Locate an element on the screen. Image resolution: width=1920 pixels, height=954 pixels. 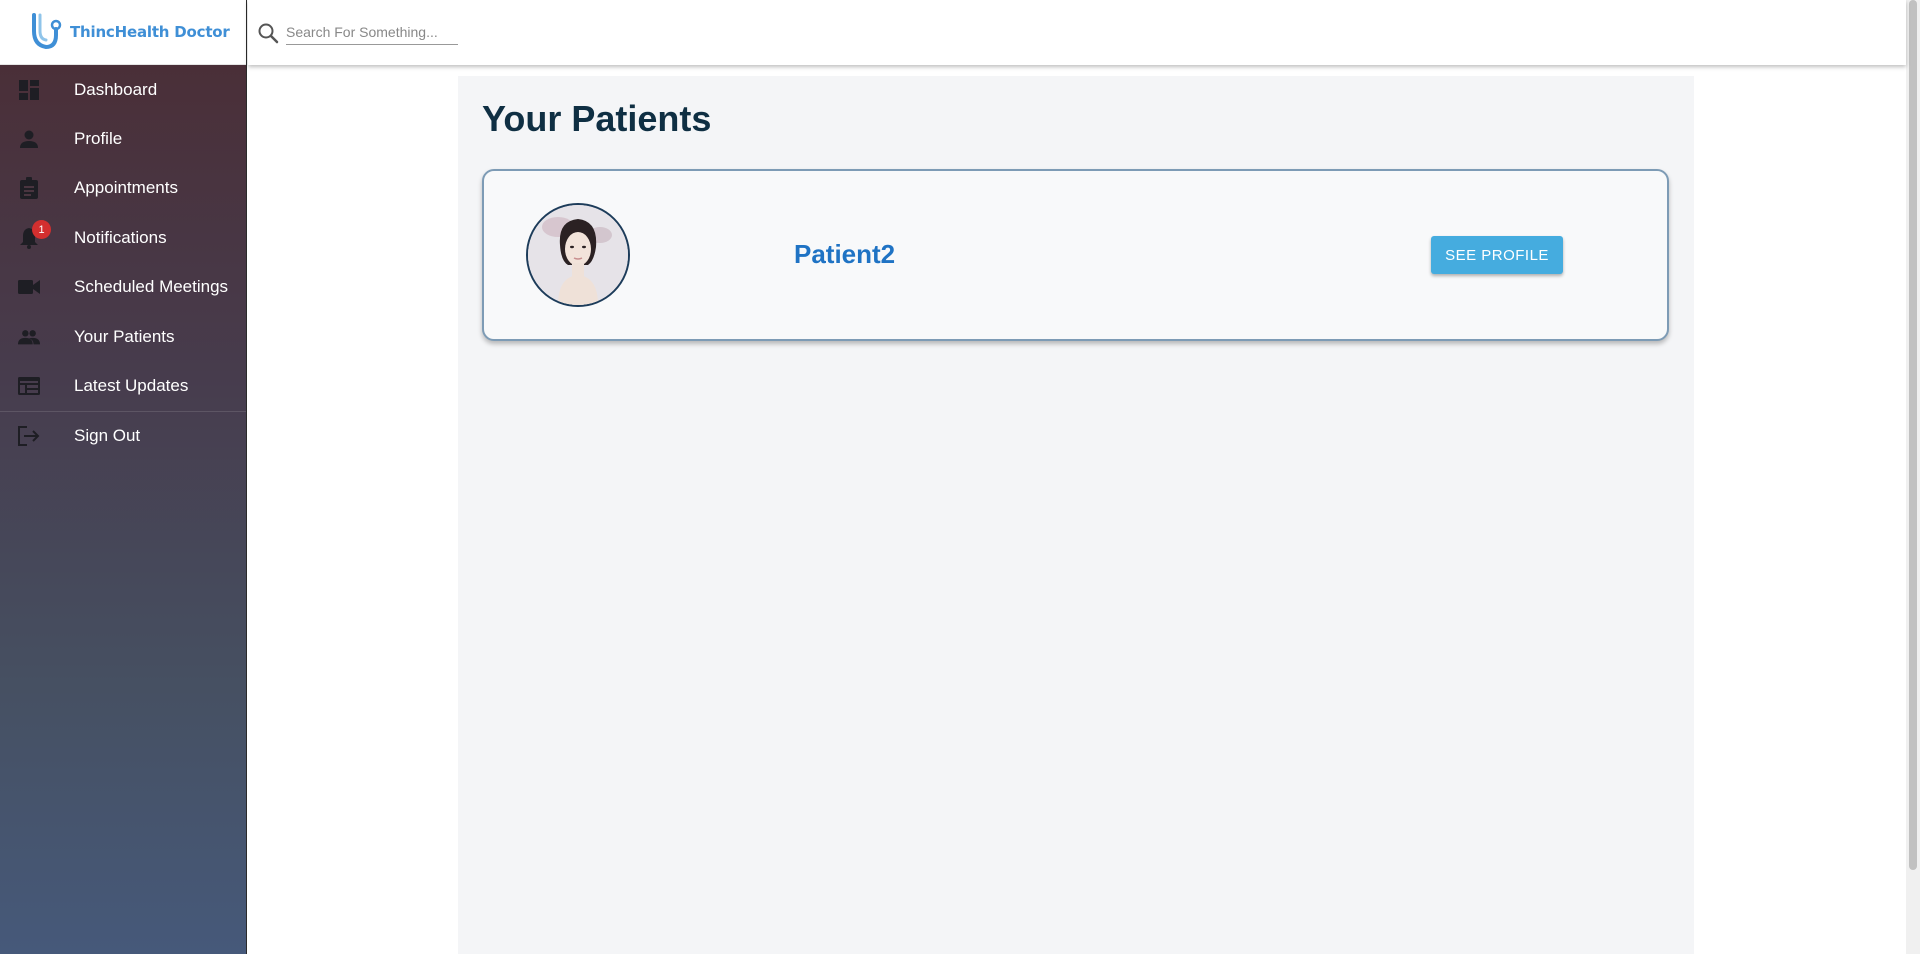
page-title: Your Patients is located at coordinates (597, 118).